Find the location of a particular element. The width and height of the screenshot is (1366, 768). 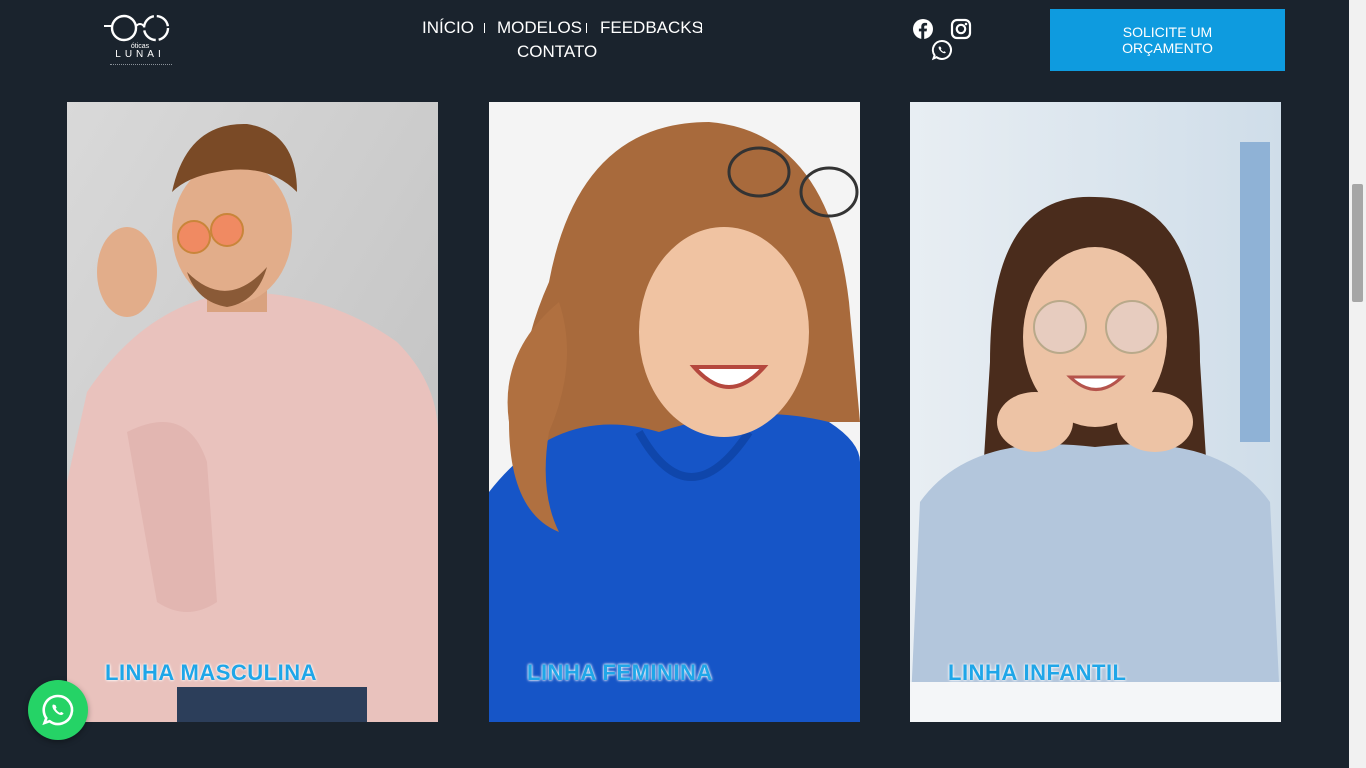

nav-item-inicio: INÍCIO is located at coordinates (448, 28).